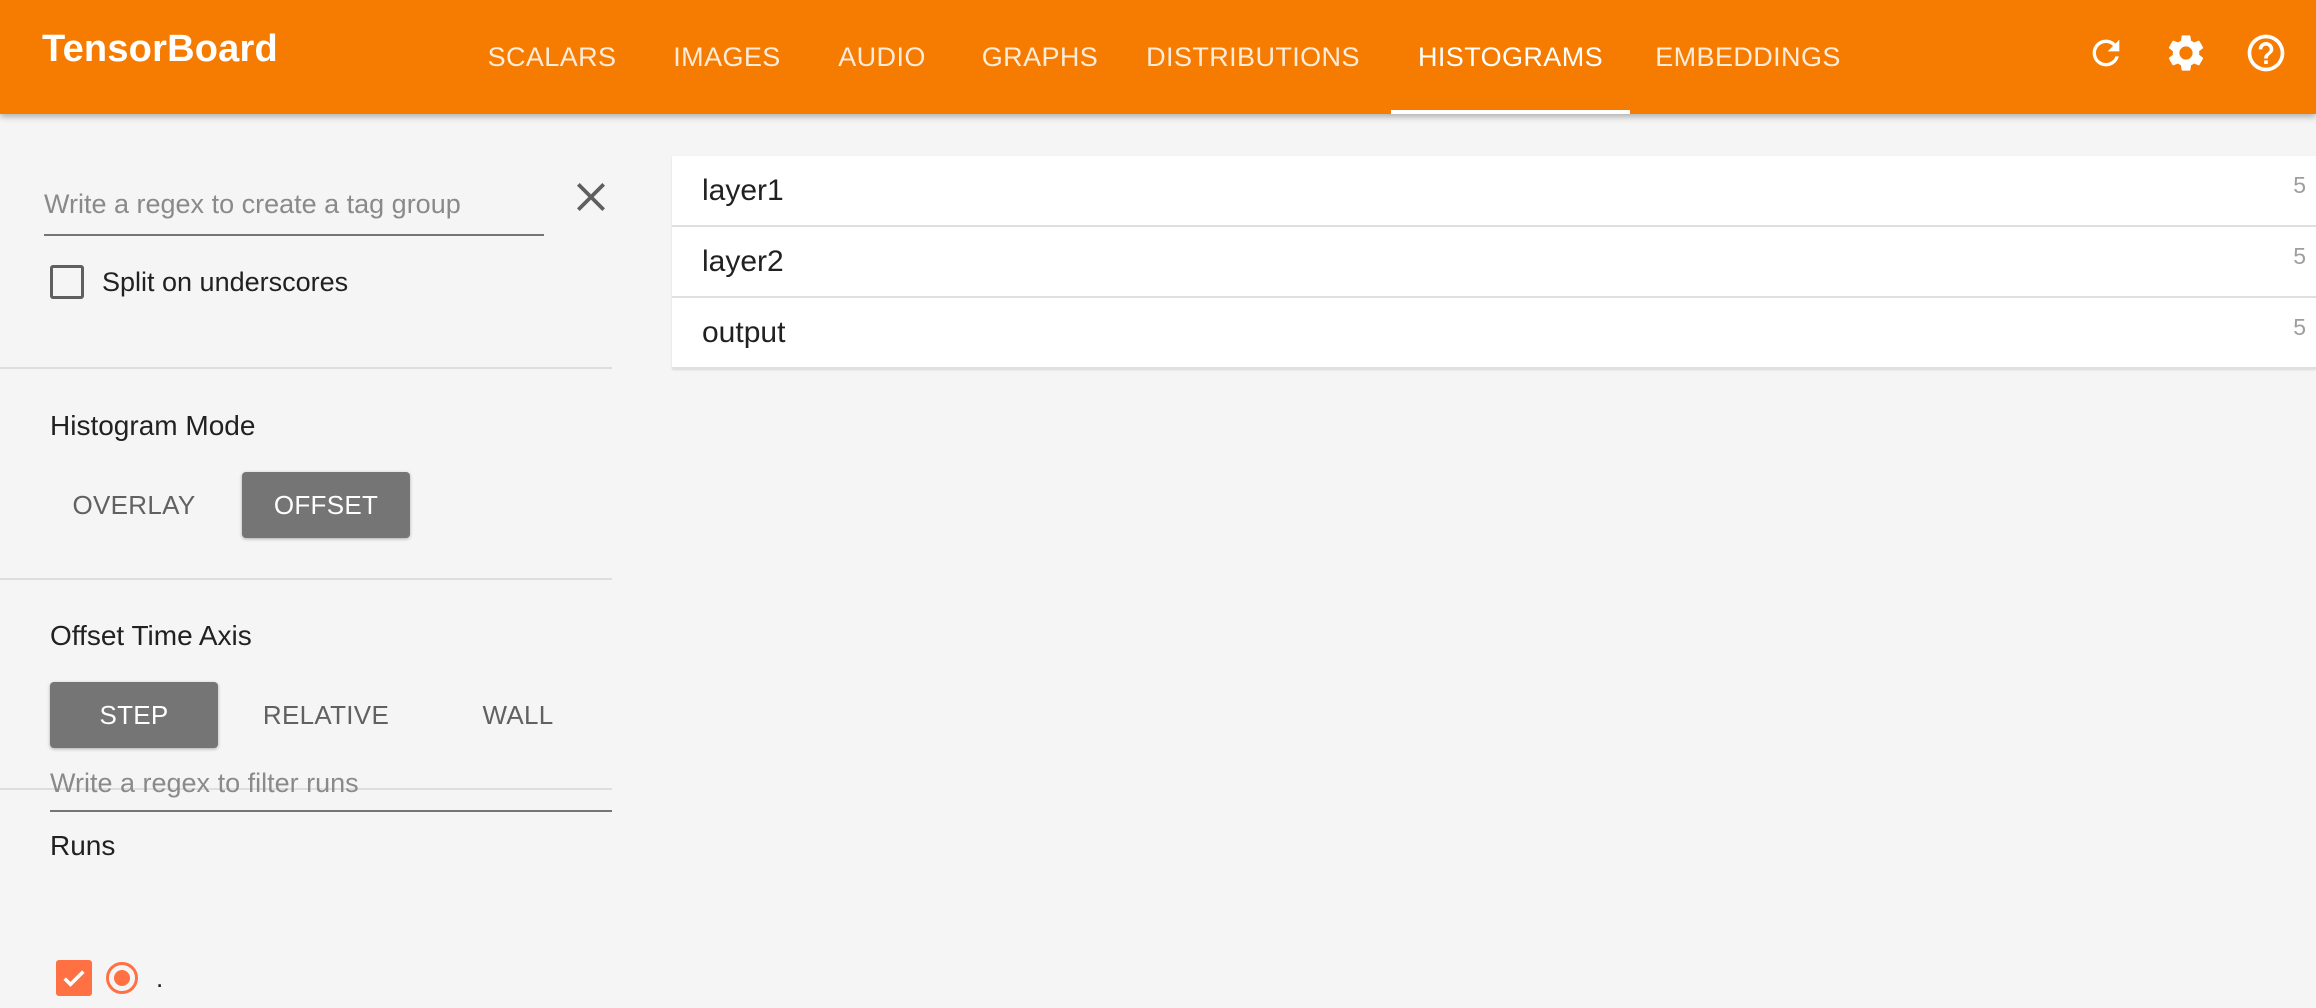 The image size is (2316, 1008). Describe the element at coordinates (134, 505) in the screenshot. I see `overlay-mode-button: OVERLAY` at that location.